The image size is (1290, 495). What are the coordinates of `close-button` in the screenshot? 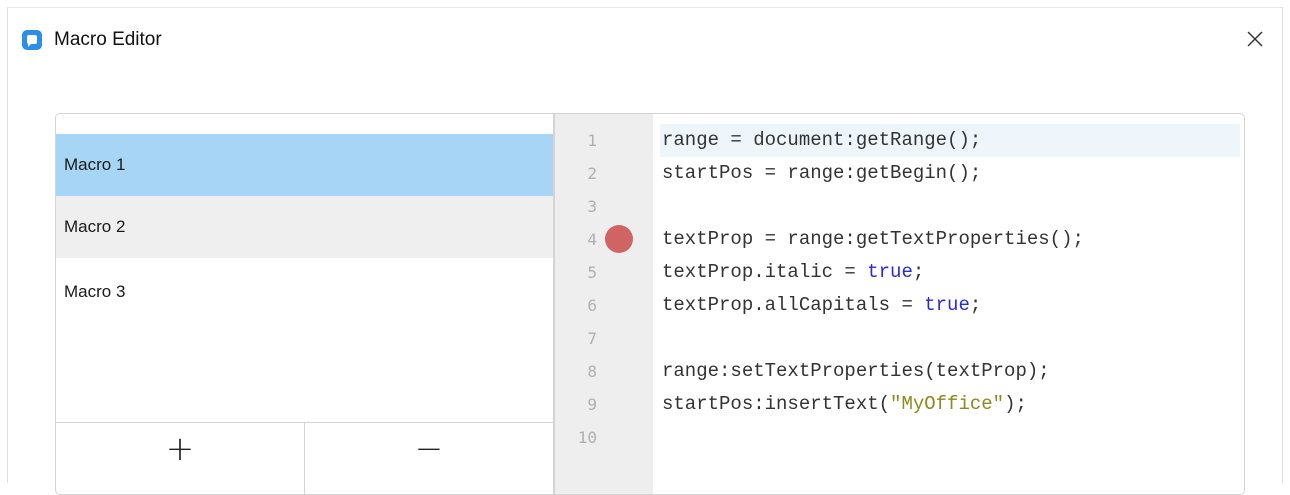 It's located at (1255, 39).